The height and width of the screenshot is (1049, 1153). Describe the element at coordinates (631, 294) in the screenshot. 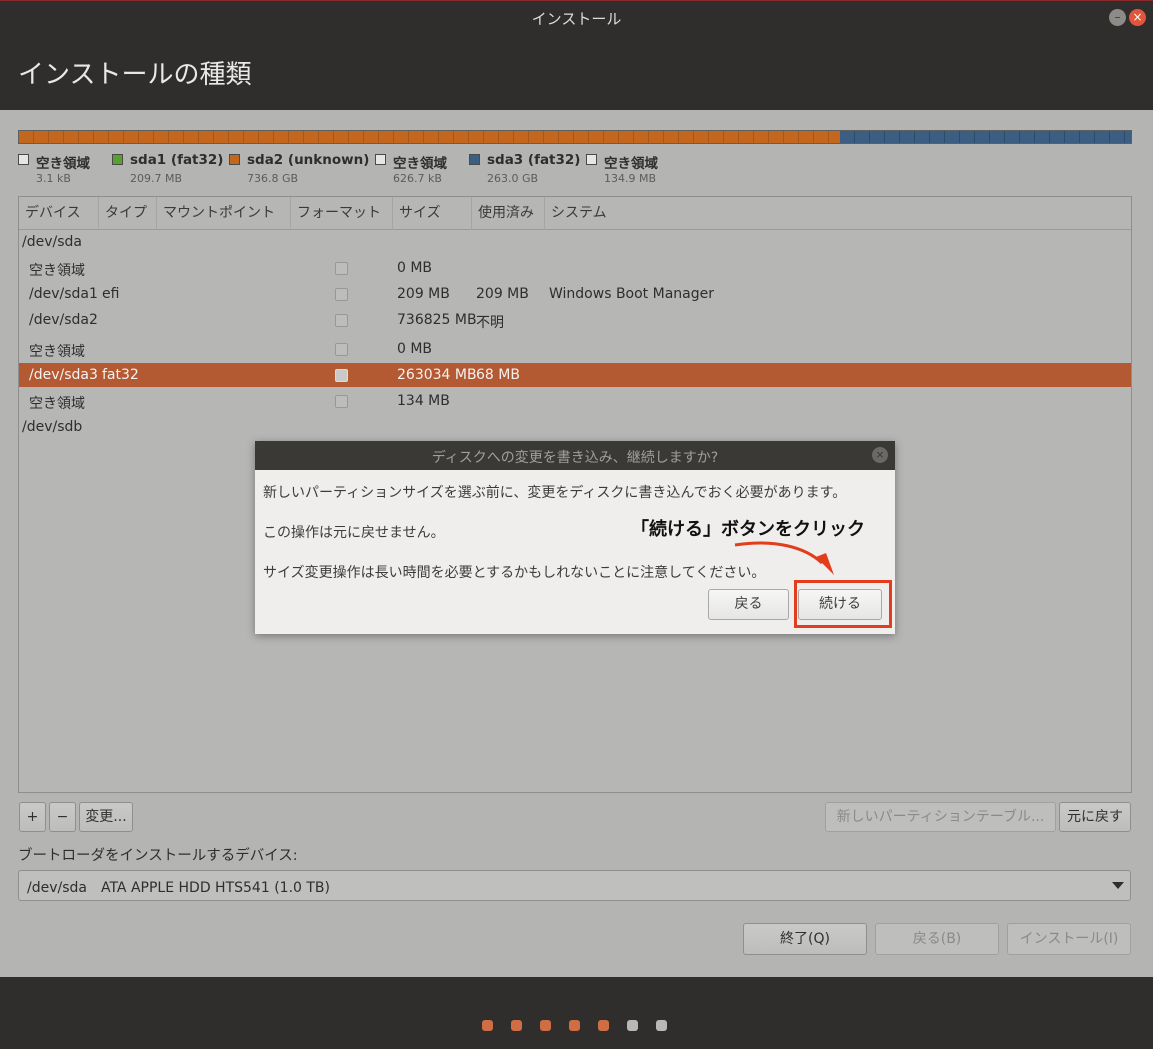

I see `row-system: Windows Boot Manager` at that location.